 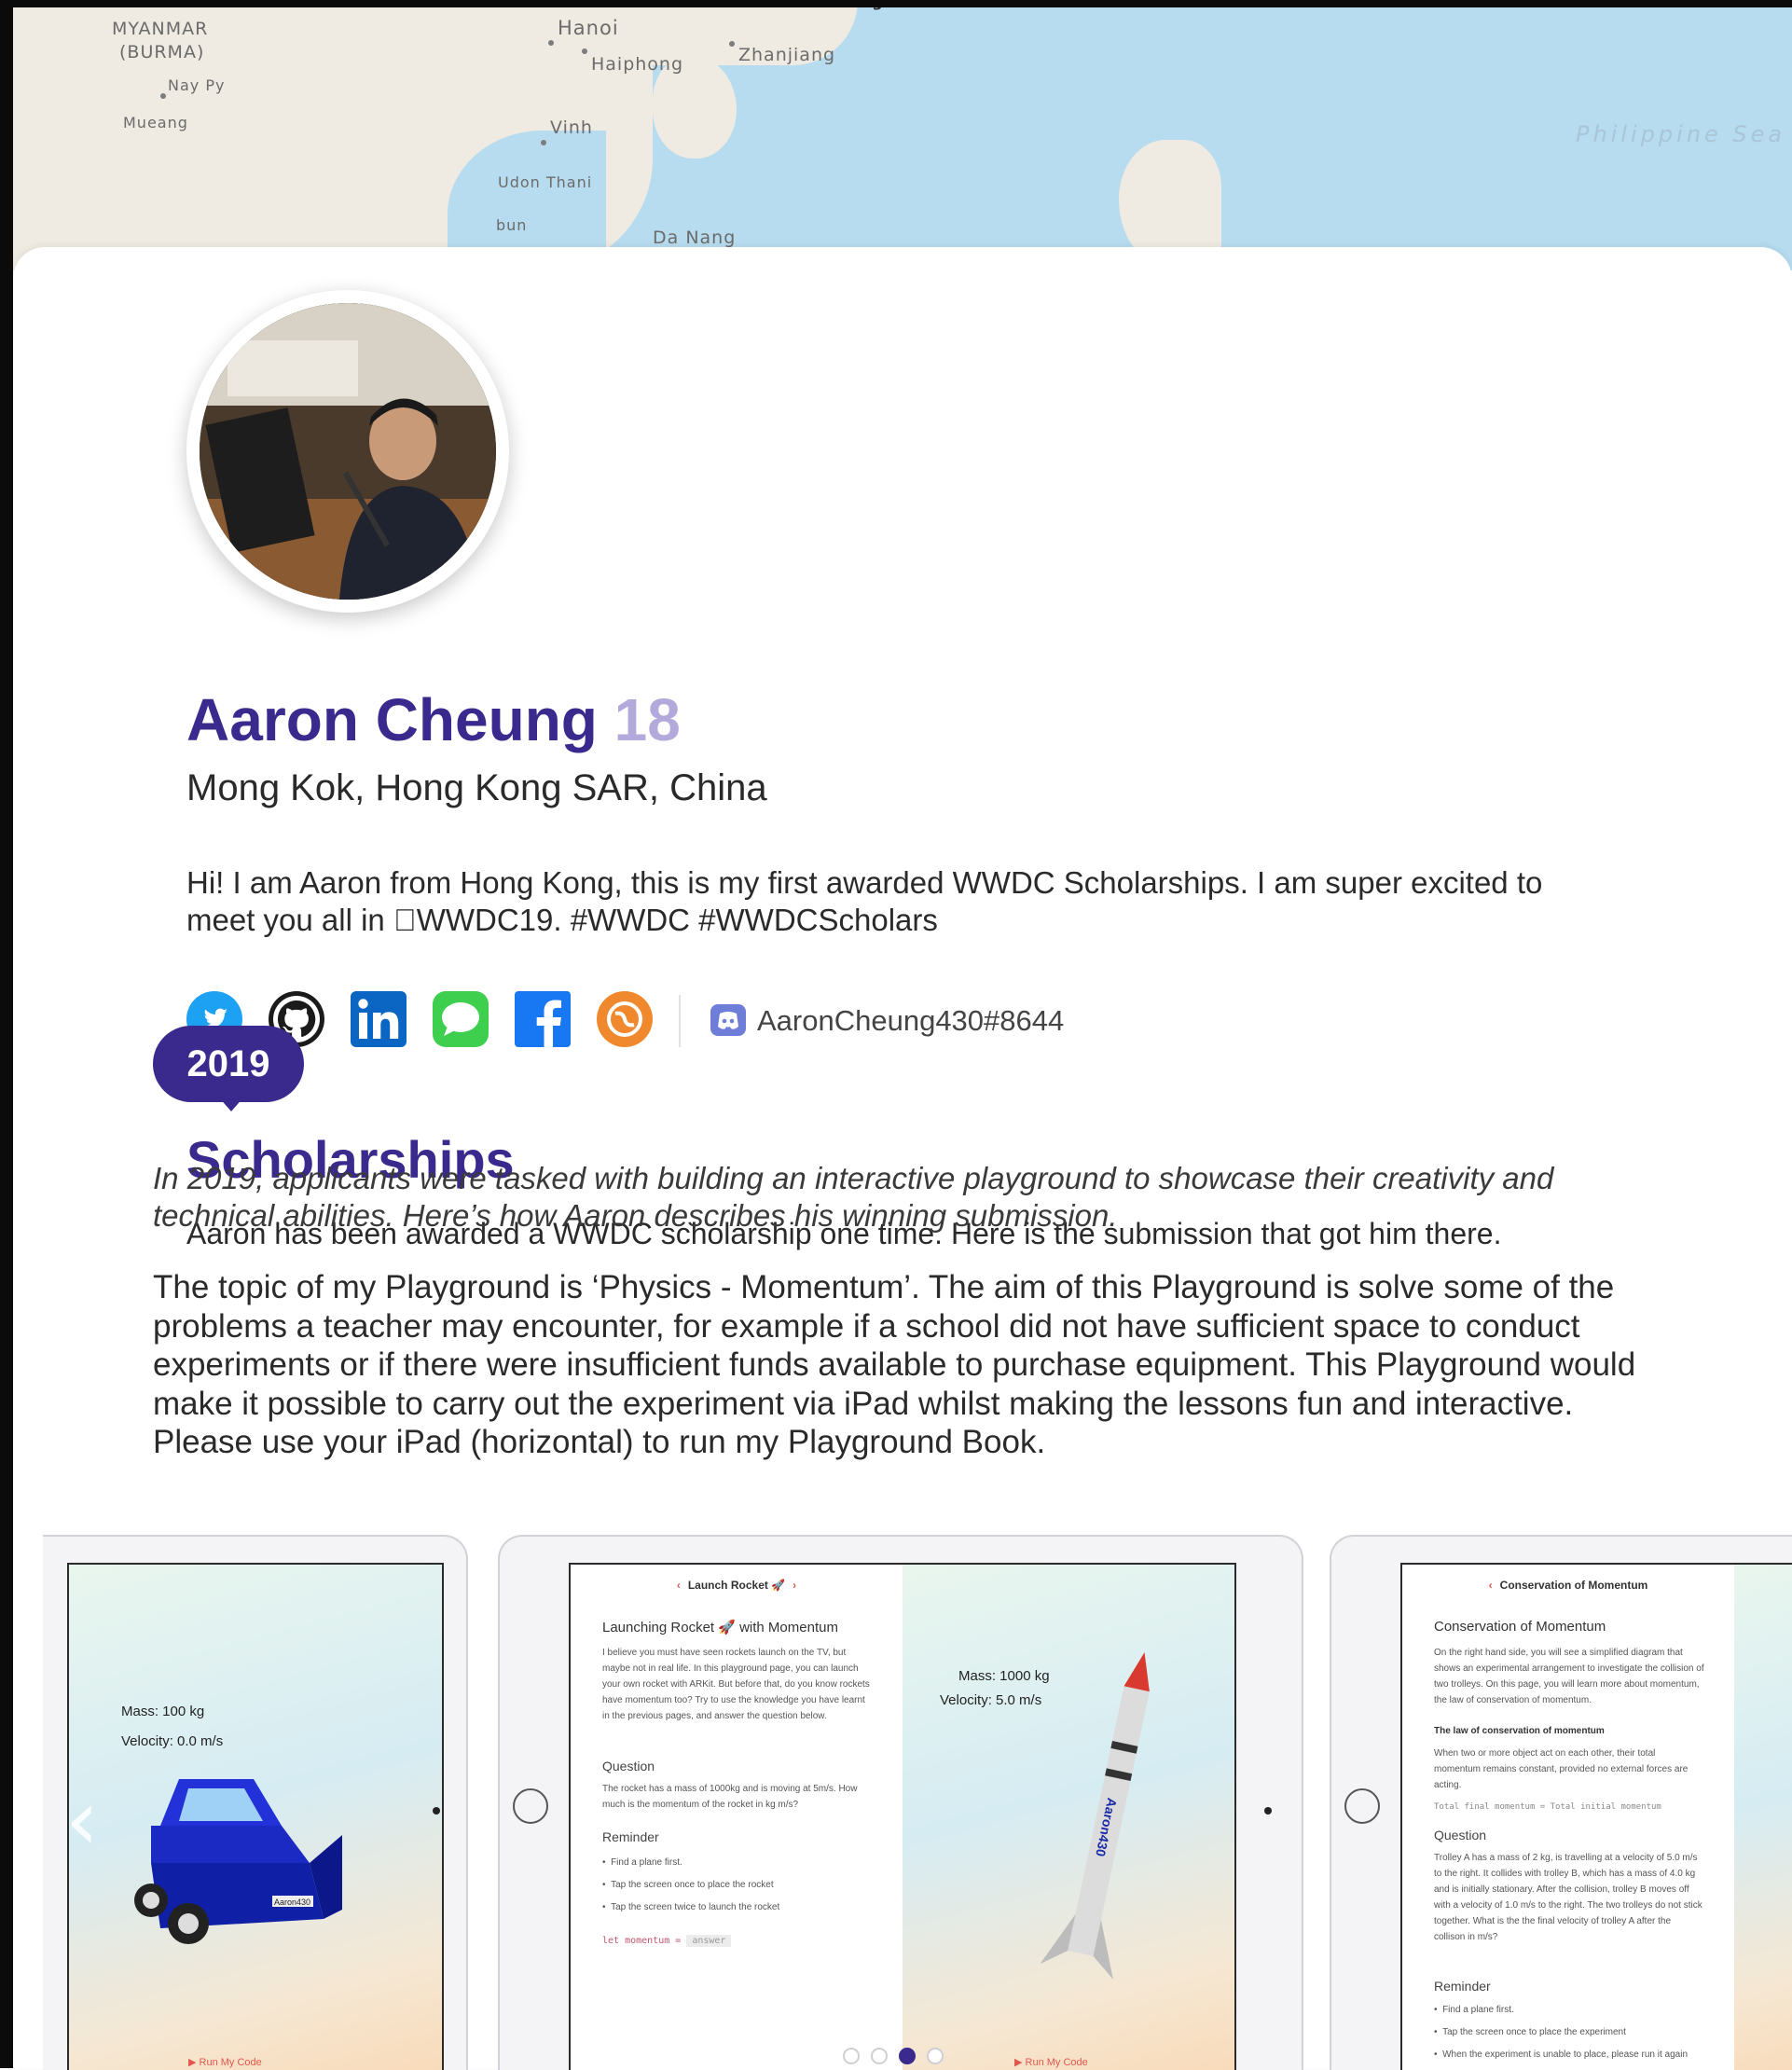 What do you see at coordinates (231, 1104) in the screenshot?
I see `year-tab-pointer` at bounding box center [231, 1104].